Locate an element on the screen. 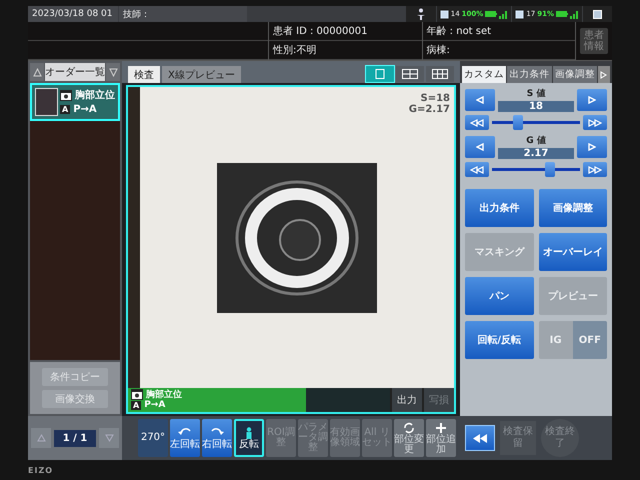  function-button: オーバーレイ is located at coordinates (572, 252).